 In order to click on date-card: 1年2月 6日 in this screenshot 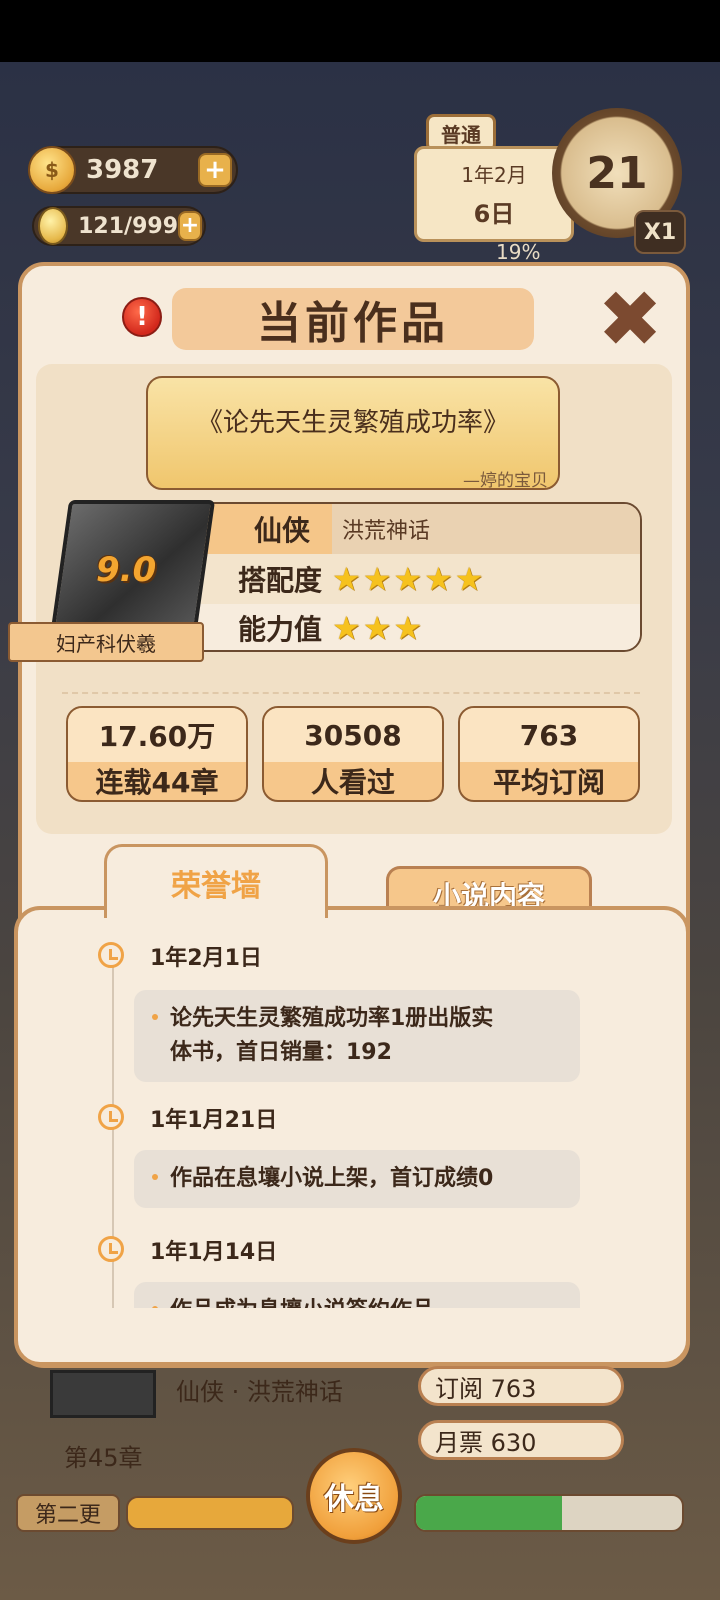, I will do `click(494, 194)`.